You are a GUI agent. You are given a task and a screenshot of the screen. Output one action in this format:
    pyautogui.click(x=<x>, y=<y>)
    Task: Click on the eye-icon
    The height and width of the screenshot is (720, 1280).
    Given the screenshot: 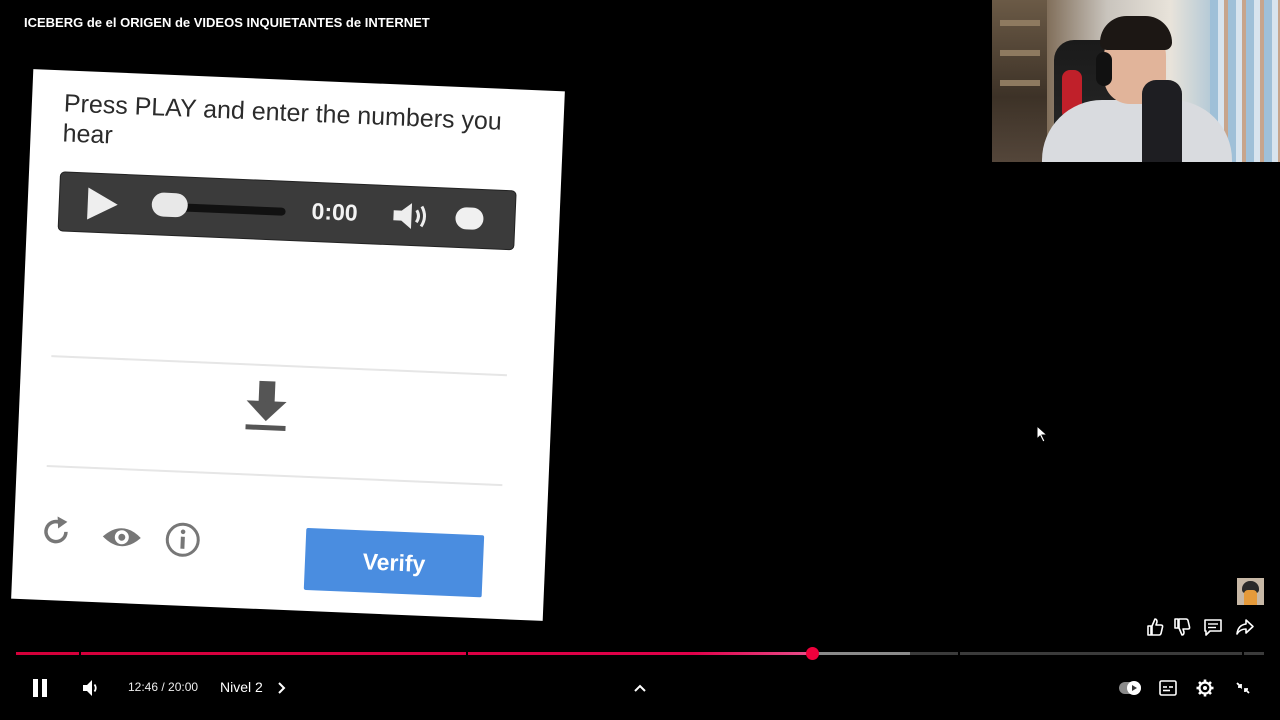 What is the action you would take?
    pyautogui.click(x=121, y=537)
    